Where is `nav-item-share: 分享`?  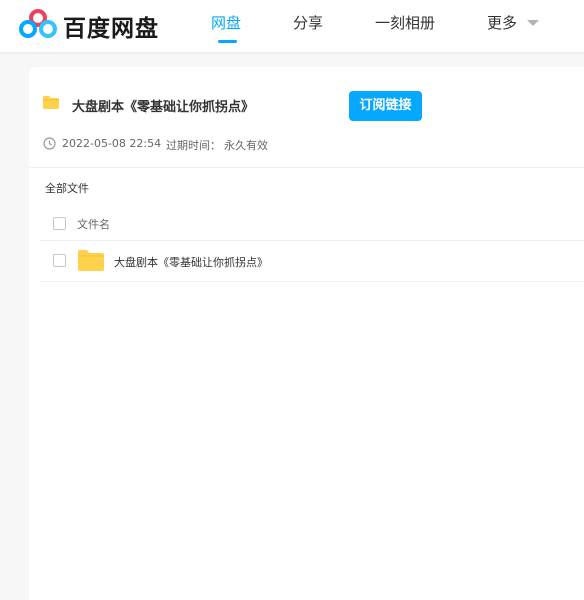
nav-item-share: 分享 is located at coordinates (308, 22).